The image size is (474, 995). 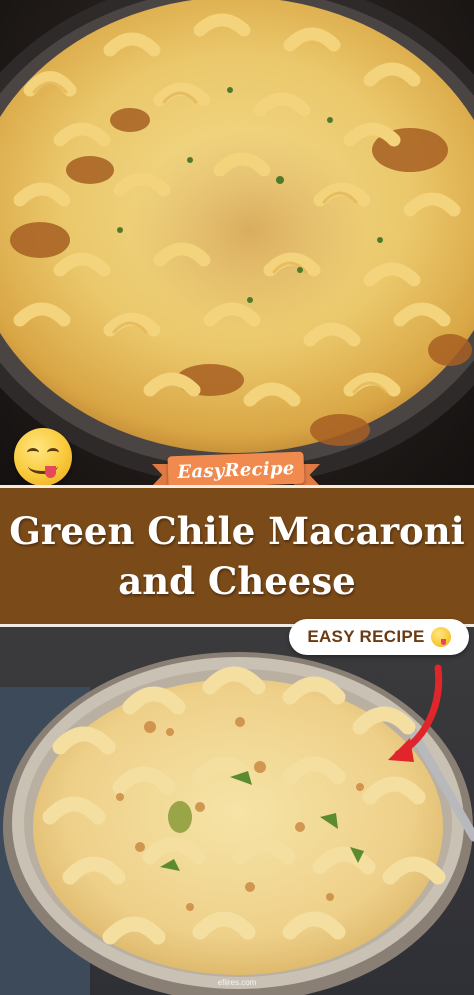 I want to click on title-line-1: Green Chile Macaroni, so click(x=237, y=531).